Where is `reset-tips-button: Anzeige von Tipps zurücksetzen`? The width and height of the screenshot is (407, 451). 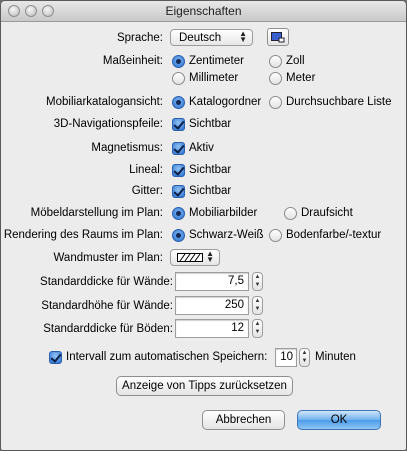
reset-tips-button: Anzeige von Tipps zurücksetzen is located at coordinates (204, 386).